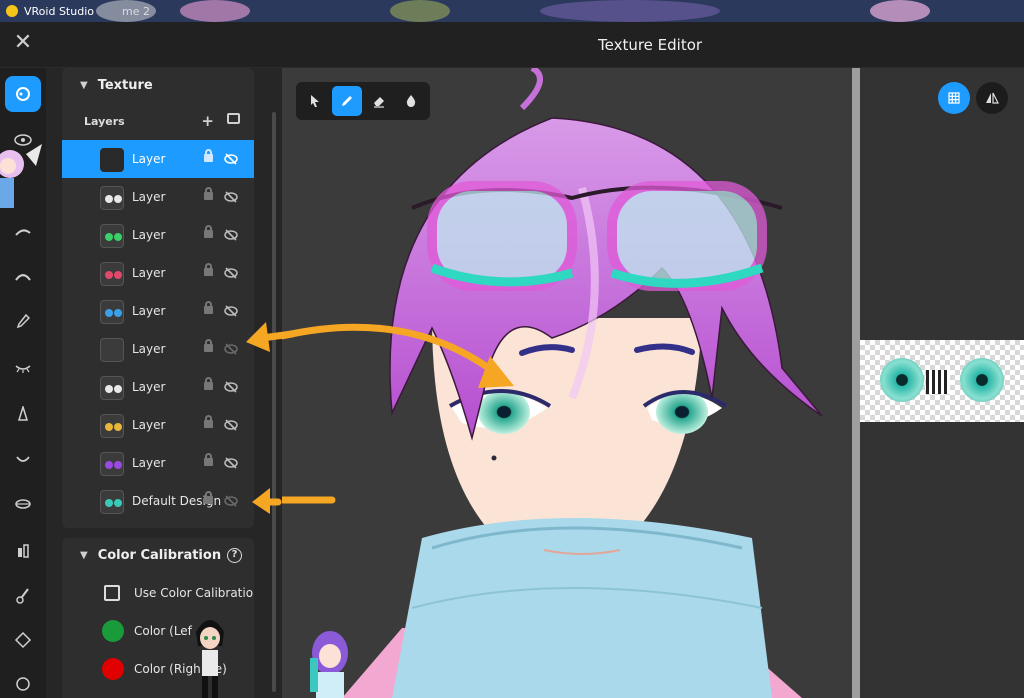 This screenshot has height=698, width=1024. Describe the element at coordinates (104, 121) in the screenshot. I see `layers-label: Layers` at that location.